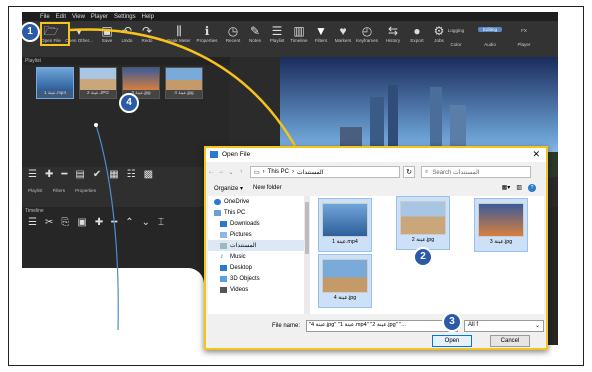 This screenshot has height=372, width=592. What do you see at coordinates (223, 278) in the screenshot?
I see `cube-icon` at bounding box center [223, 278].